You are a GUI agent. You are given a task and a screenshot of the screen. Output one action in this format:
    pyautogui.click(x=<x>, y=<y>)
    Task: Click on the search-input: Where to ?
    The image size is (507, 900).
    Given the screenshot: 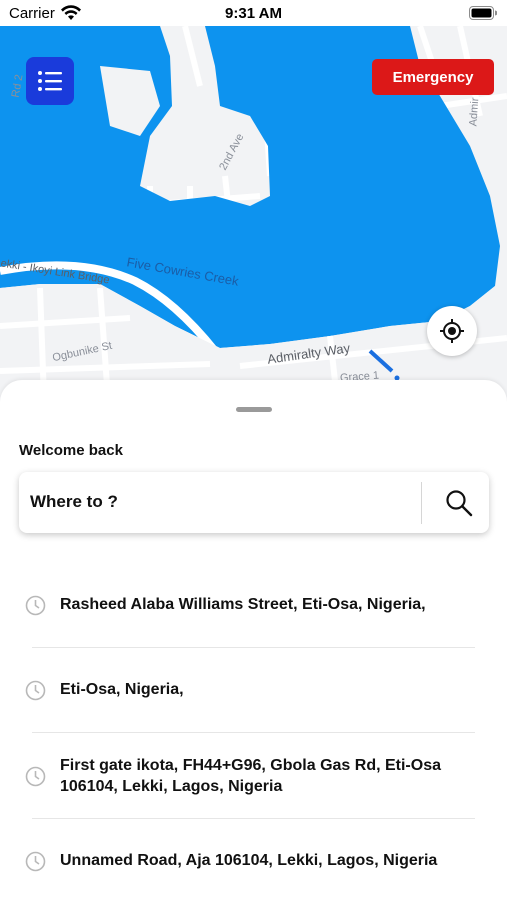 What is the action you would take?
    pyautogui.click(x=74, y=502)
    